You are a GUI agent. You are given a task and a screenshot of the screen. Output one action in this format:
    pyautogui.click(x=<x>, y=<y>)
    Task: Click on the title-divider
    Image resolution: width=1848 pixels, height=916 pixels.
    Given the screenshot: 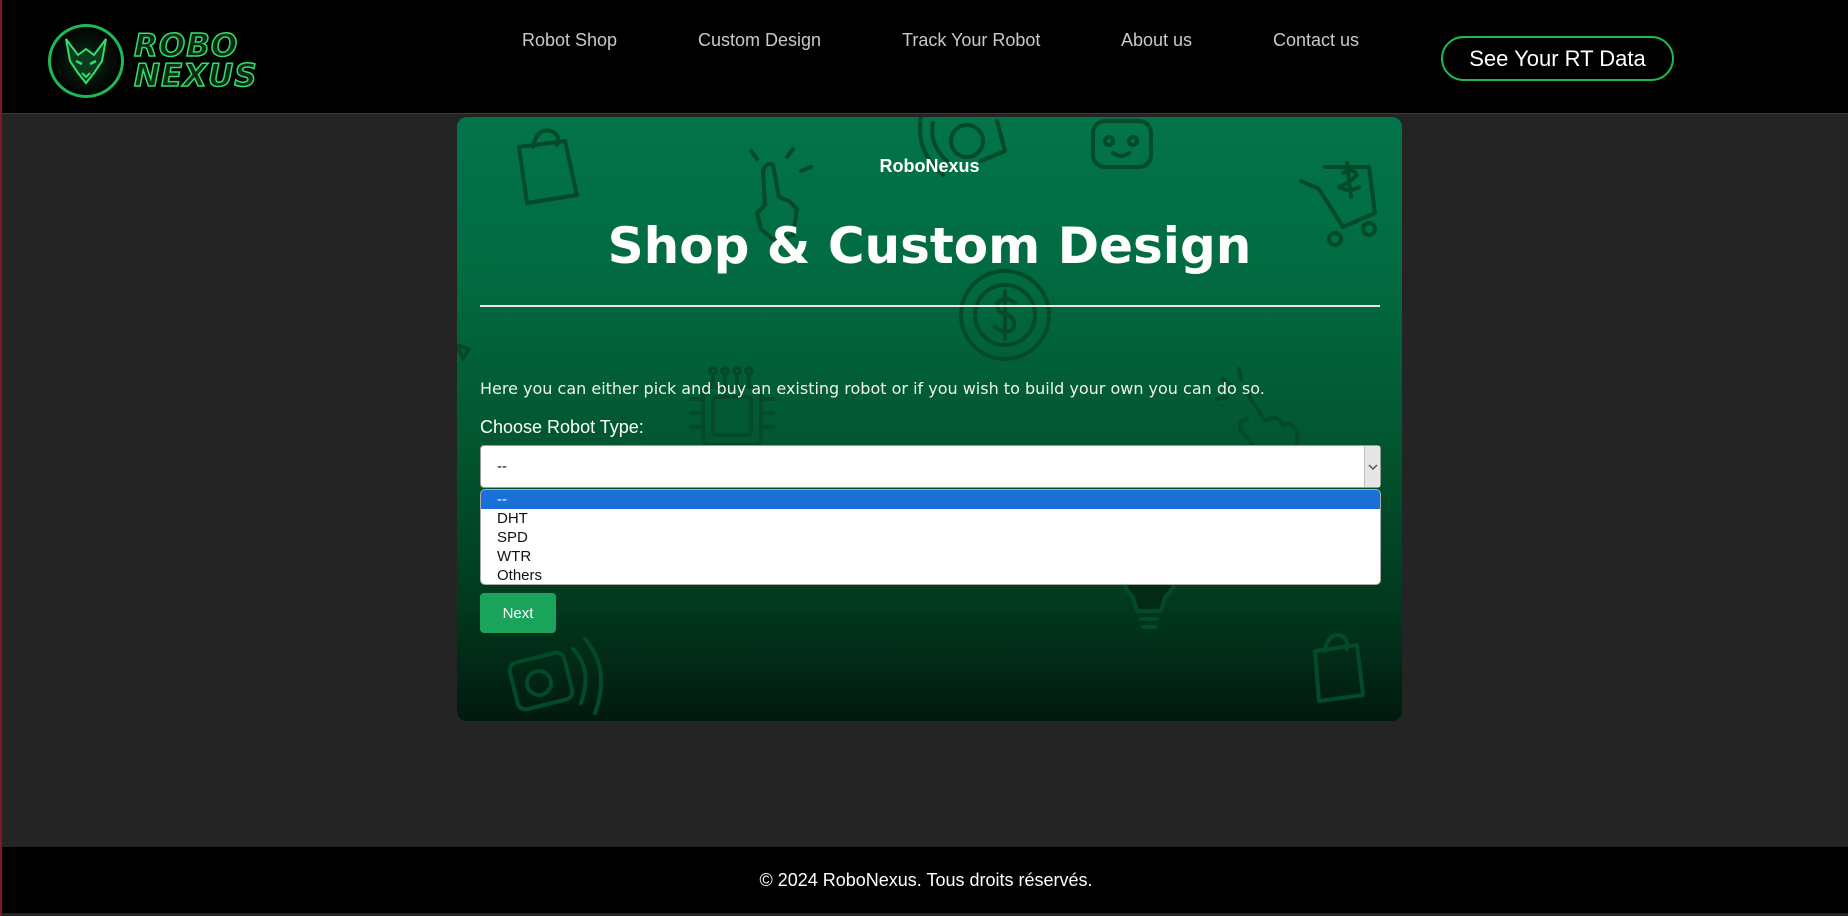 What is the action you would take?
    pyautogui.click(x=930, y=306)
    